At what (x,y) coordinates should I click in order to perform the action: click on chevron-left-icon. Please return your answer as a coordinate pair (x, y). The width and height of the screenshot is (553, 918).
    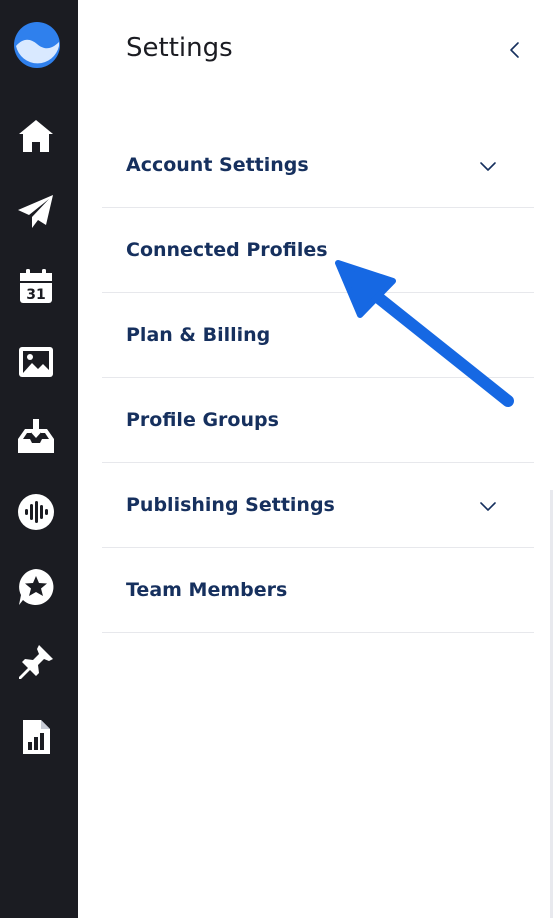
    Looking at the image, I should click on (515, 50).